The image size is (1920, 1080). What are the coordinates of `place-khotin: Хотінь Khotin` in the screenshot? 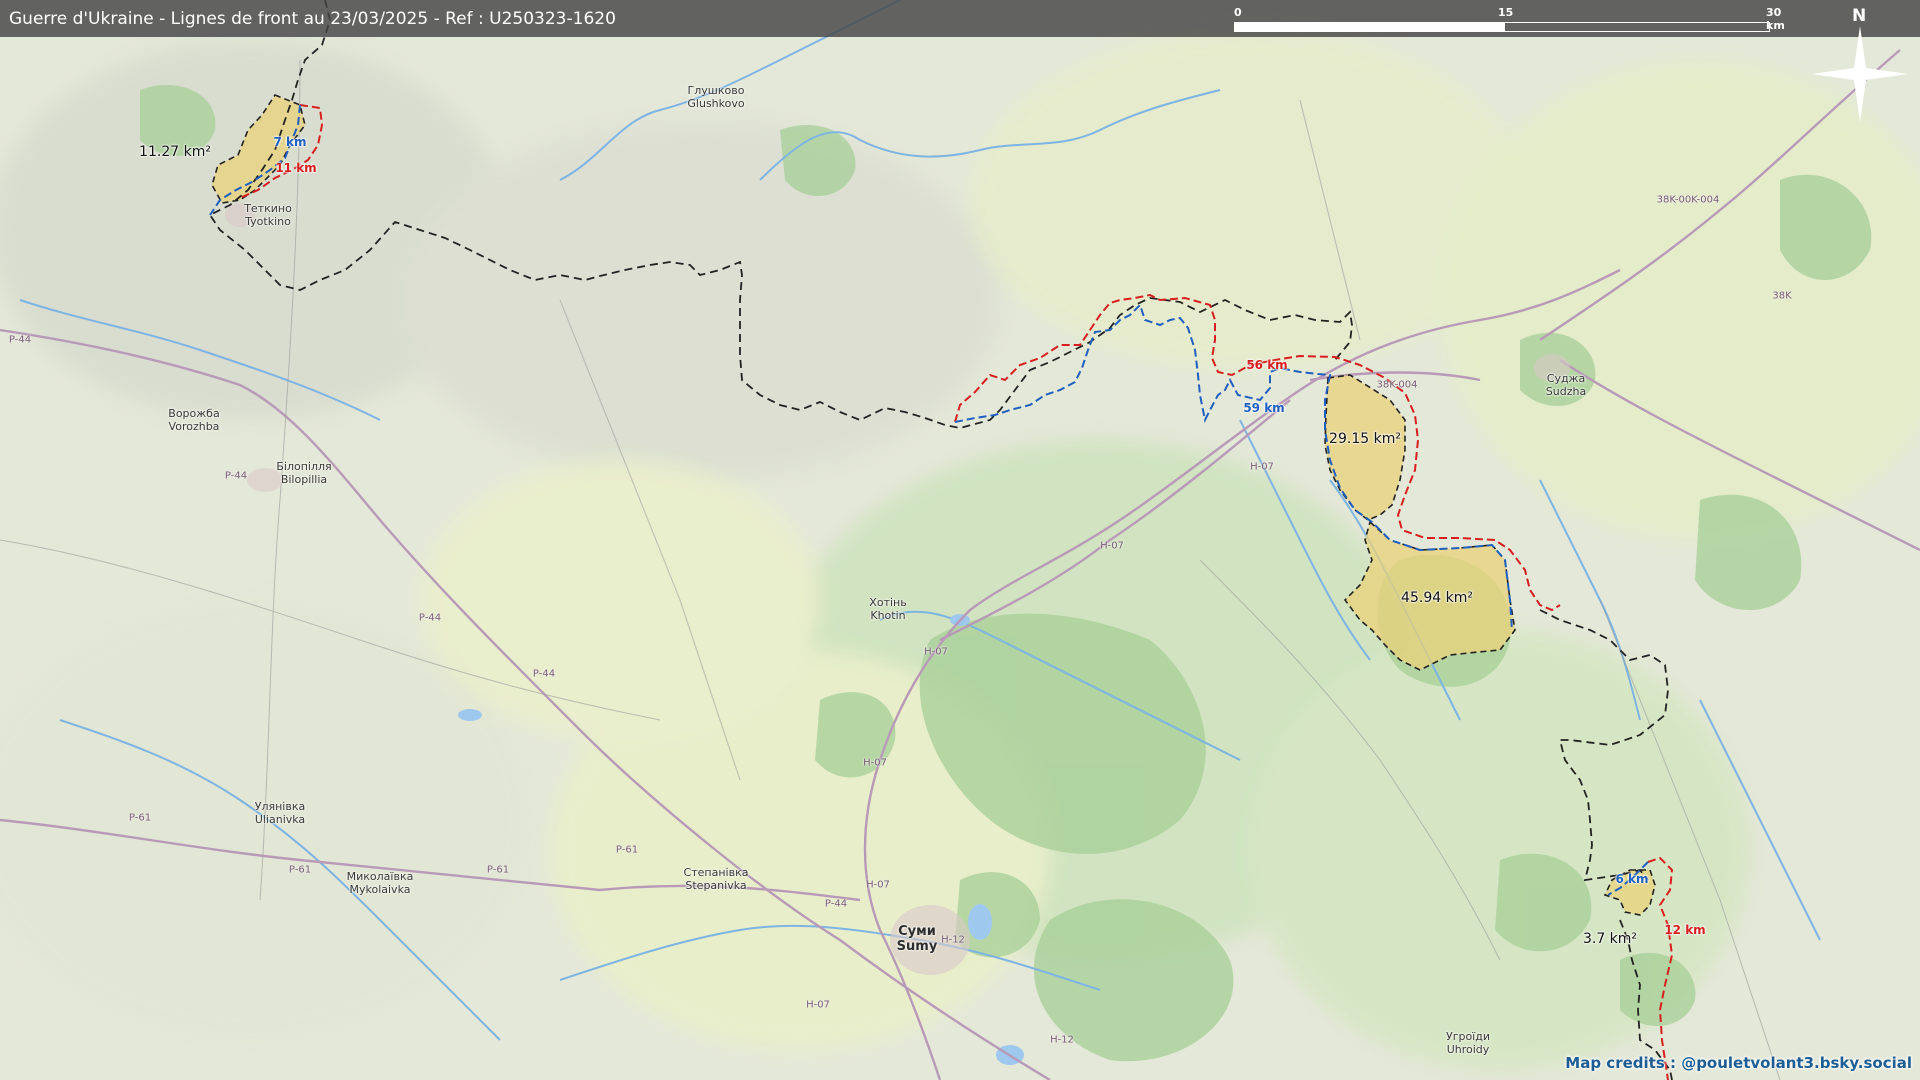 It's located at (888, 609).